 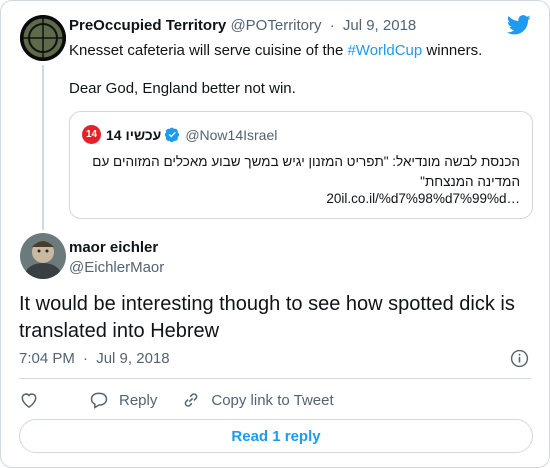 I want to click on hashtag-link: #WorldCup, so click(x=384, y=50).